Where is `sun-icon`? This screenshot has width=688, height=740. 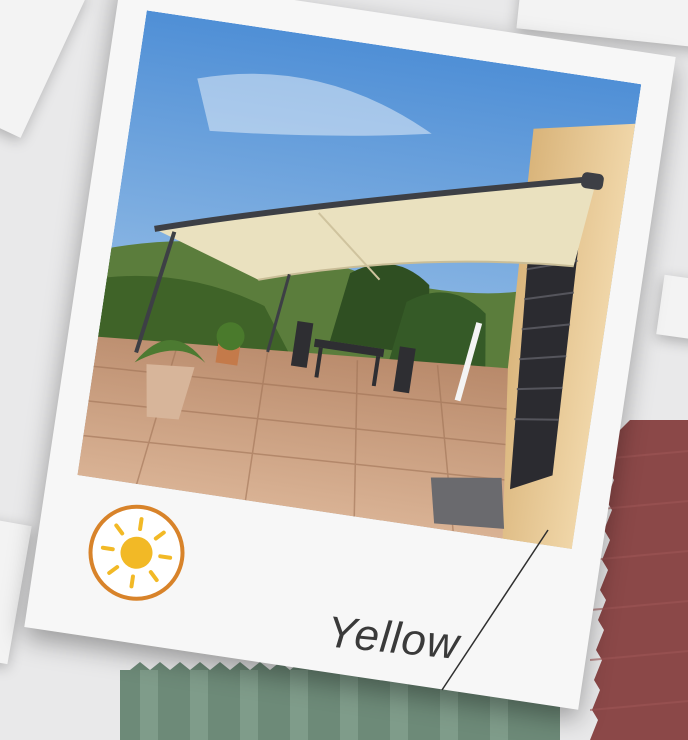
sun-icon is located at coordinates (136, 552).